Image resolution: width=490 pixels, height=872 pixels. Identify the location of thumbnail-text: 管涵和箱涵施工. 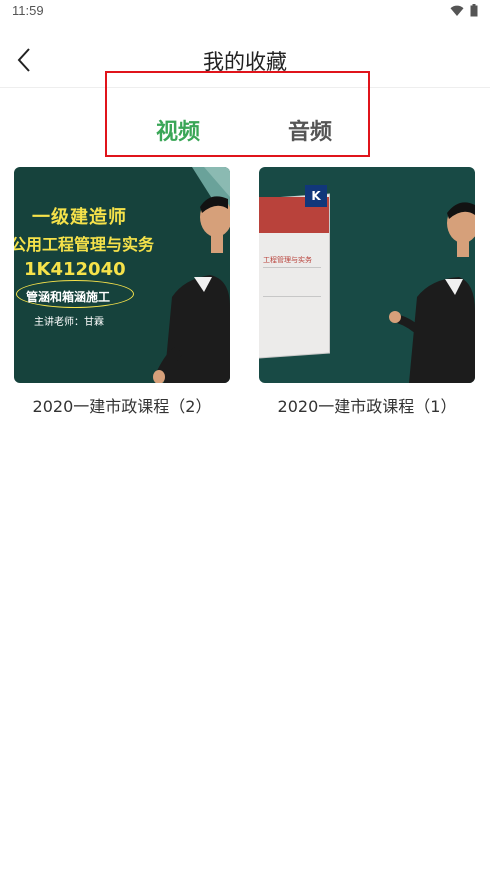
(68, 297).